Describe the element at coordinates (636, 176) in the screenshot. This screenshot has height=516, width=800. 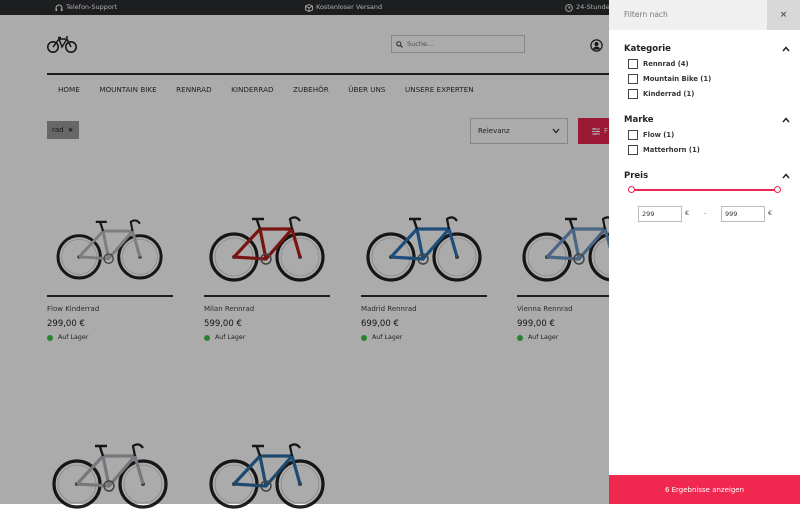
I see `price-title: Preis` at that location.